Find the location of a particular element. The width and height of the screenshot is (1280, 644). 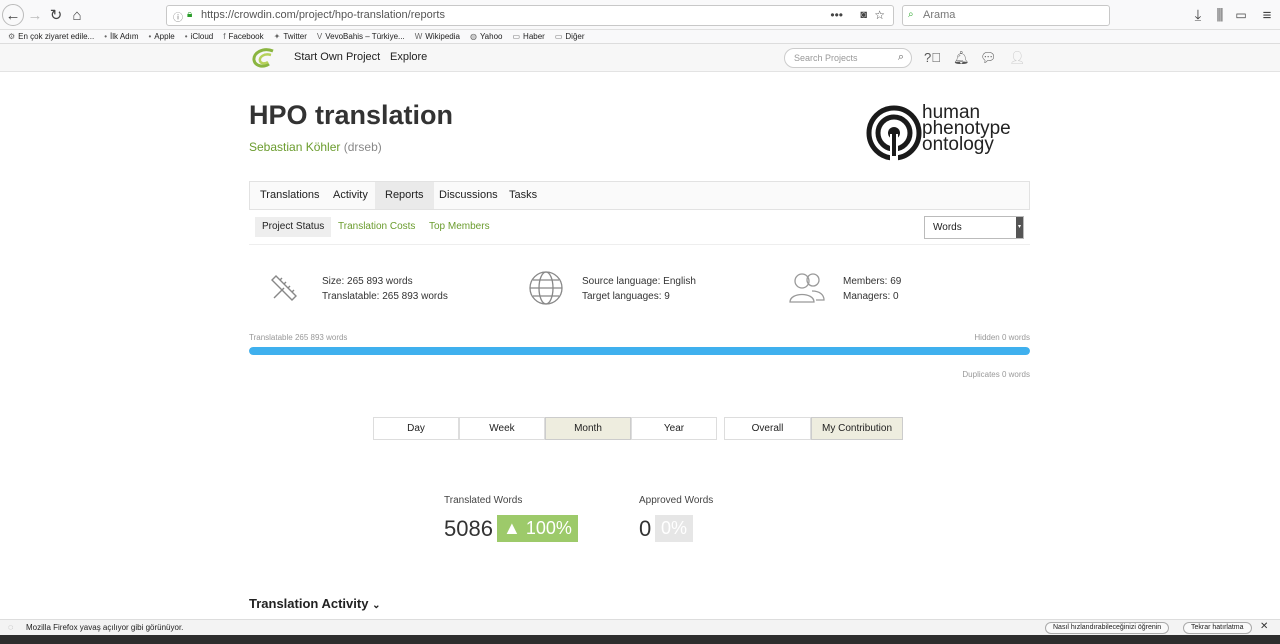

owner-handle: (drseb) is located at coordinates (362, 147).